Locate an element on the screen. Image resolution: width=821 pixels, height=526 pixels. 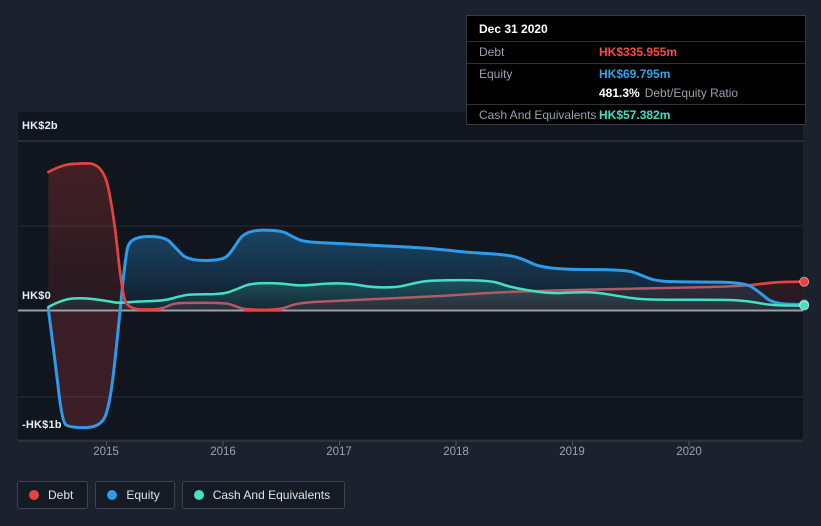
debt-endpoint-dot is located at coordinates (804, 281).